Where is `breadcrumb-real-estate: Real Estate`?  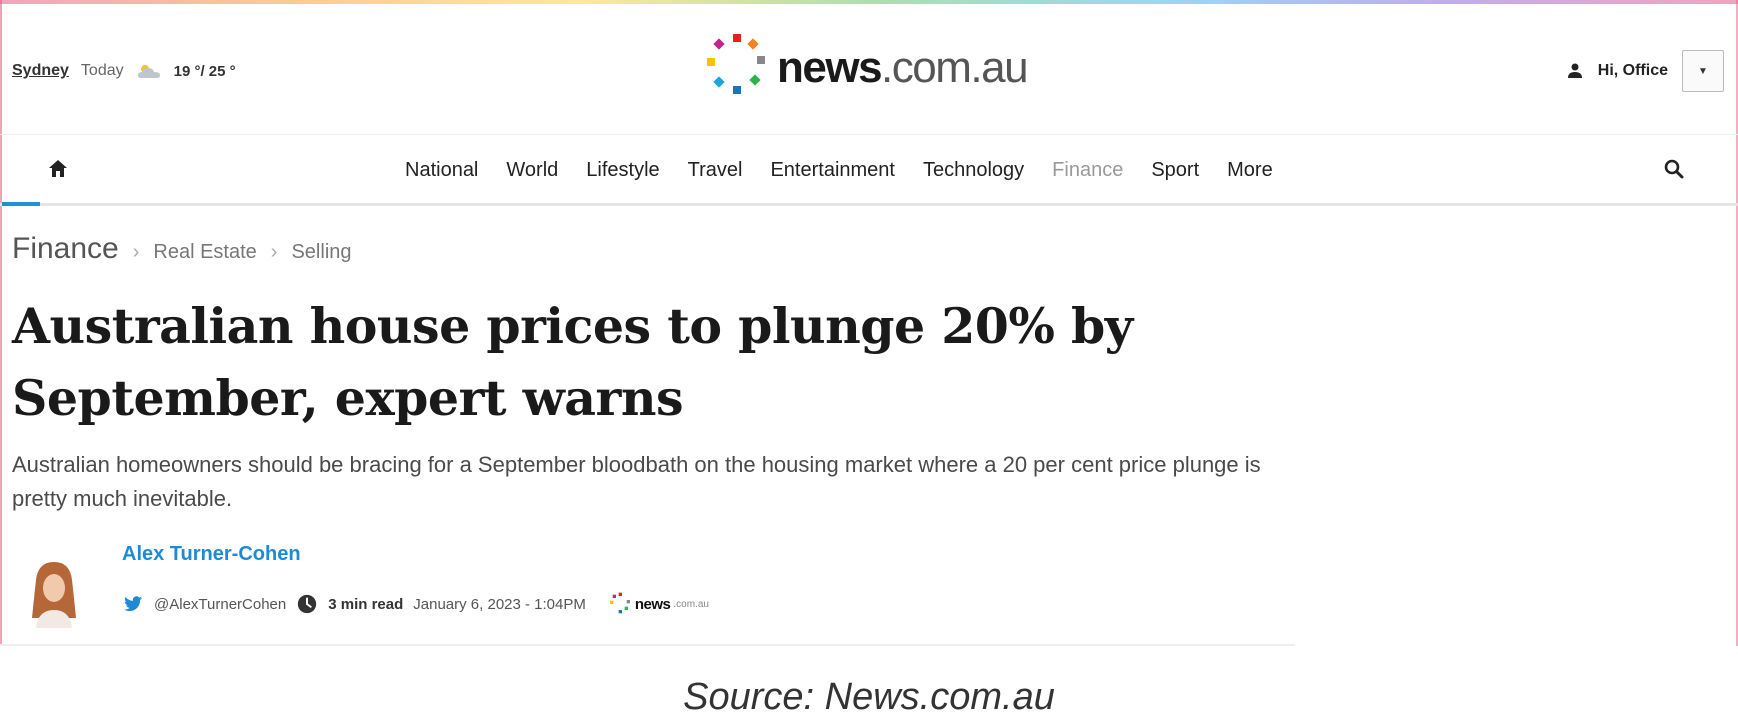
breadcrumb-real-estate: Real Estate is located at coordinates (204, 252).